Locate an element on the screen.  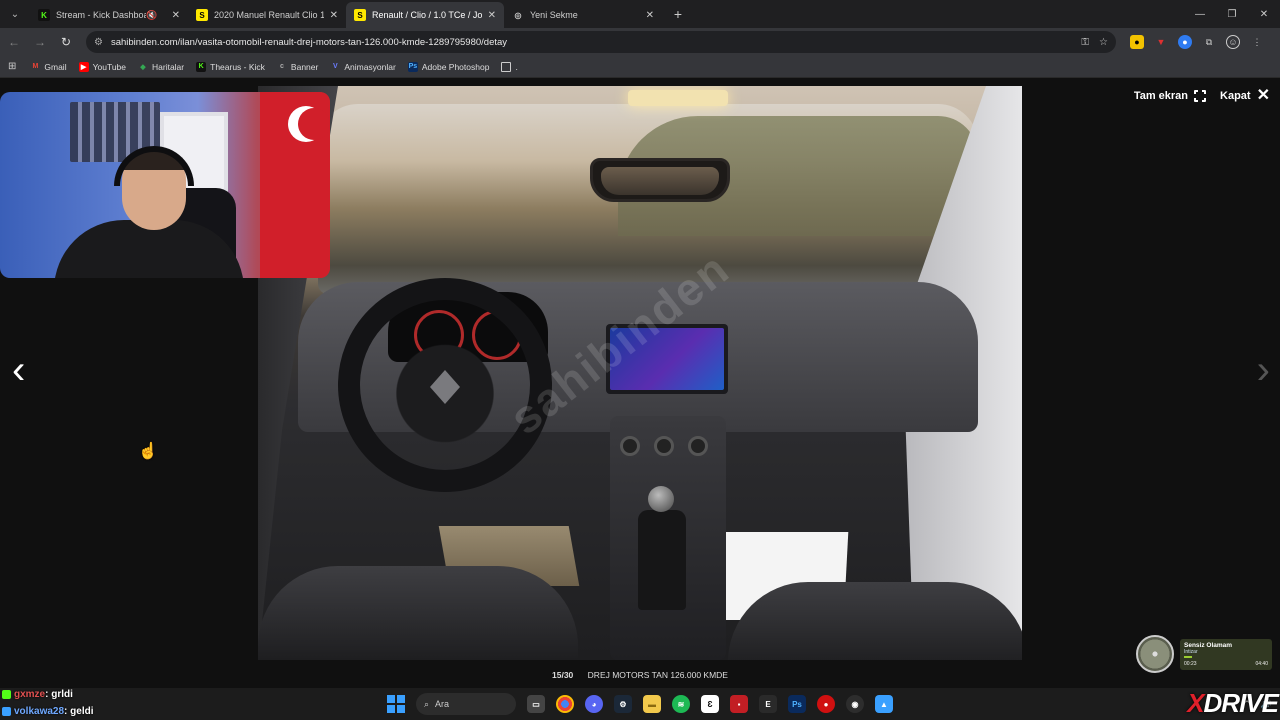
tab-title: 2020 Manuel Renault Clio 1.0 T is located at coordinates (269, 15).